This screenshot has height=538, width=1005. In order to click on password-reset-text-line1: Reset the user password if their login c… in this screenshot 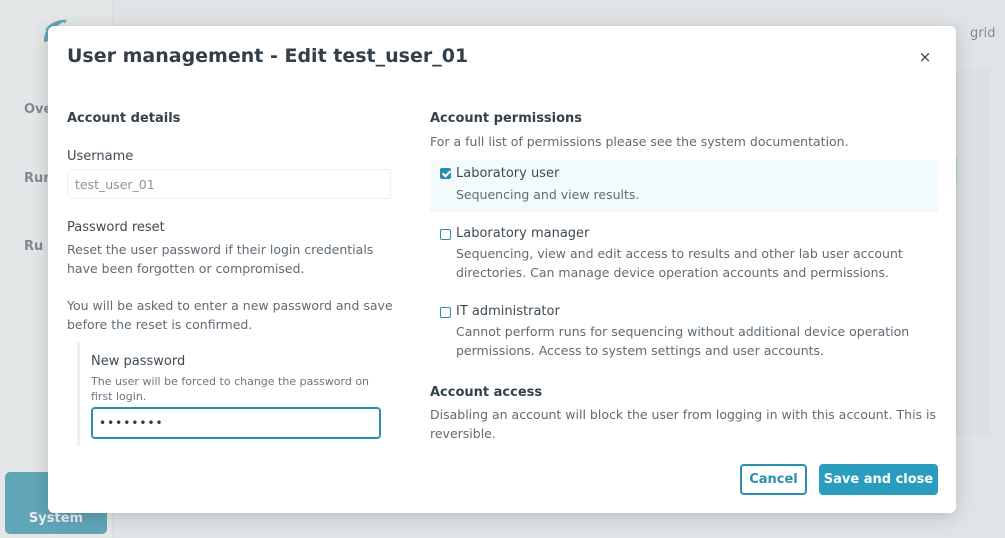, I will do `click(220, 249)`.